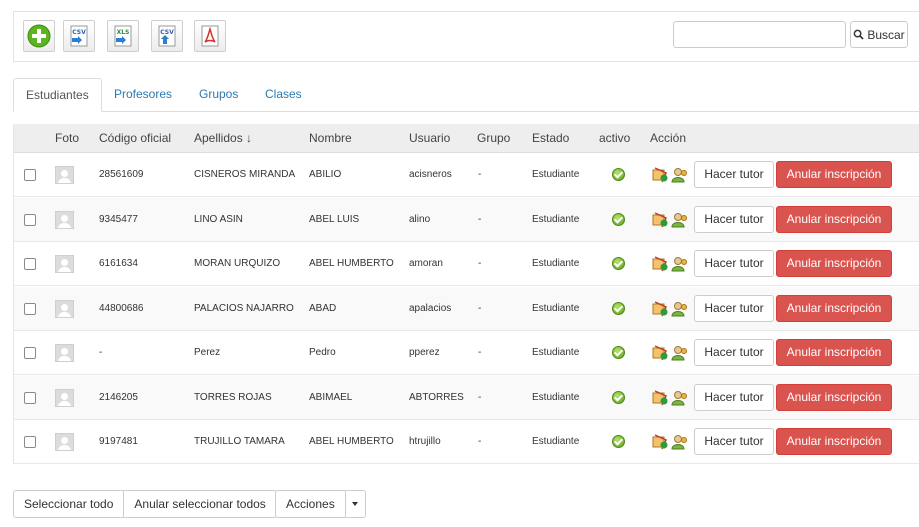 This screenshot has width=919, height=527. What do you see at coordinates (426, 263) in the screenshot?
I see `cell-usuario: amoran` at bounding box center [426, 263].